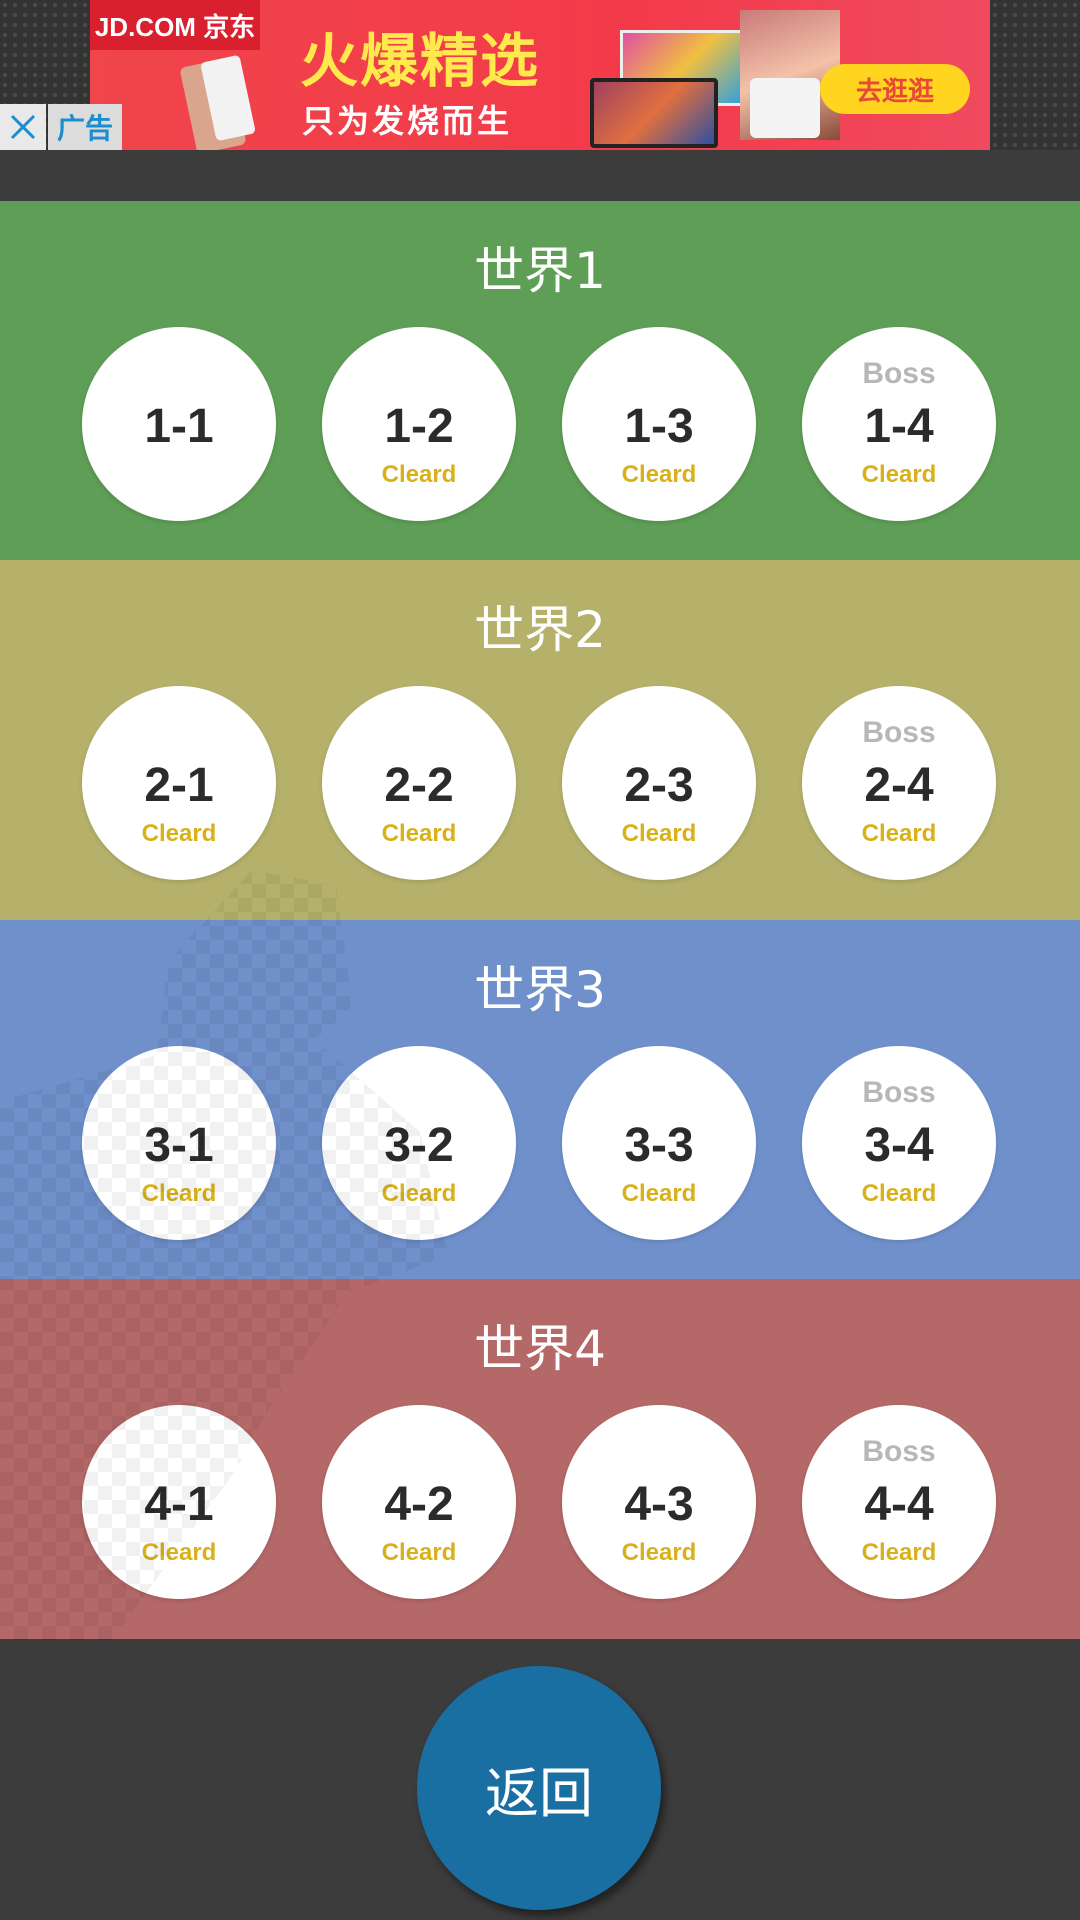 The width and height of the screenshot is (1080, 1920). Describe the element at coordinates (659, 1145) in the screenshot. I see `level-number: 3-3` at that location.